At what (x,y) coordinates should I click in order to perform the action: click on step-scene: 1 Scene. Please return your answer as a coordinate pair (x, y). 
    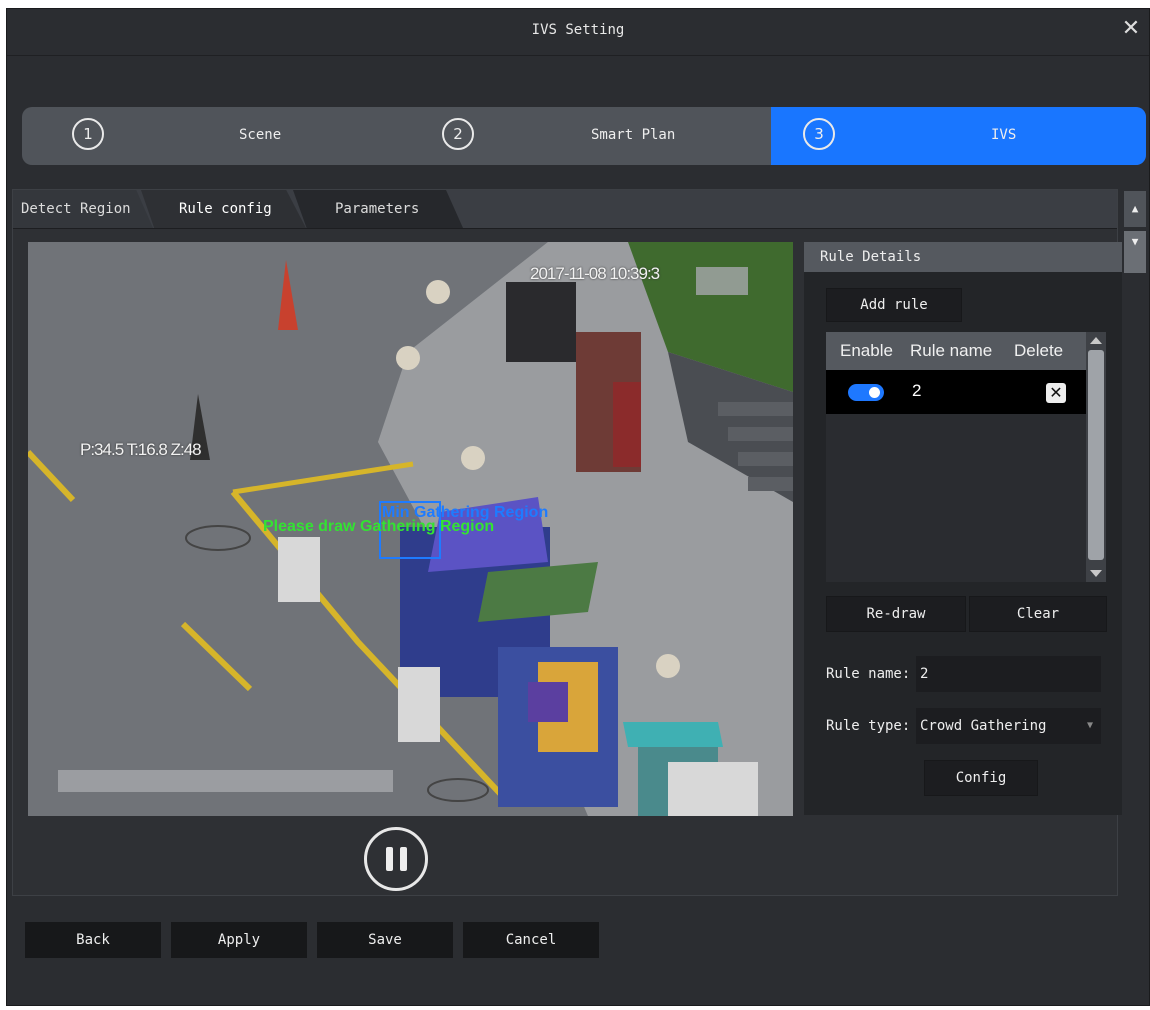
    Looking at the image, I should click on (209, 136).